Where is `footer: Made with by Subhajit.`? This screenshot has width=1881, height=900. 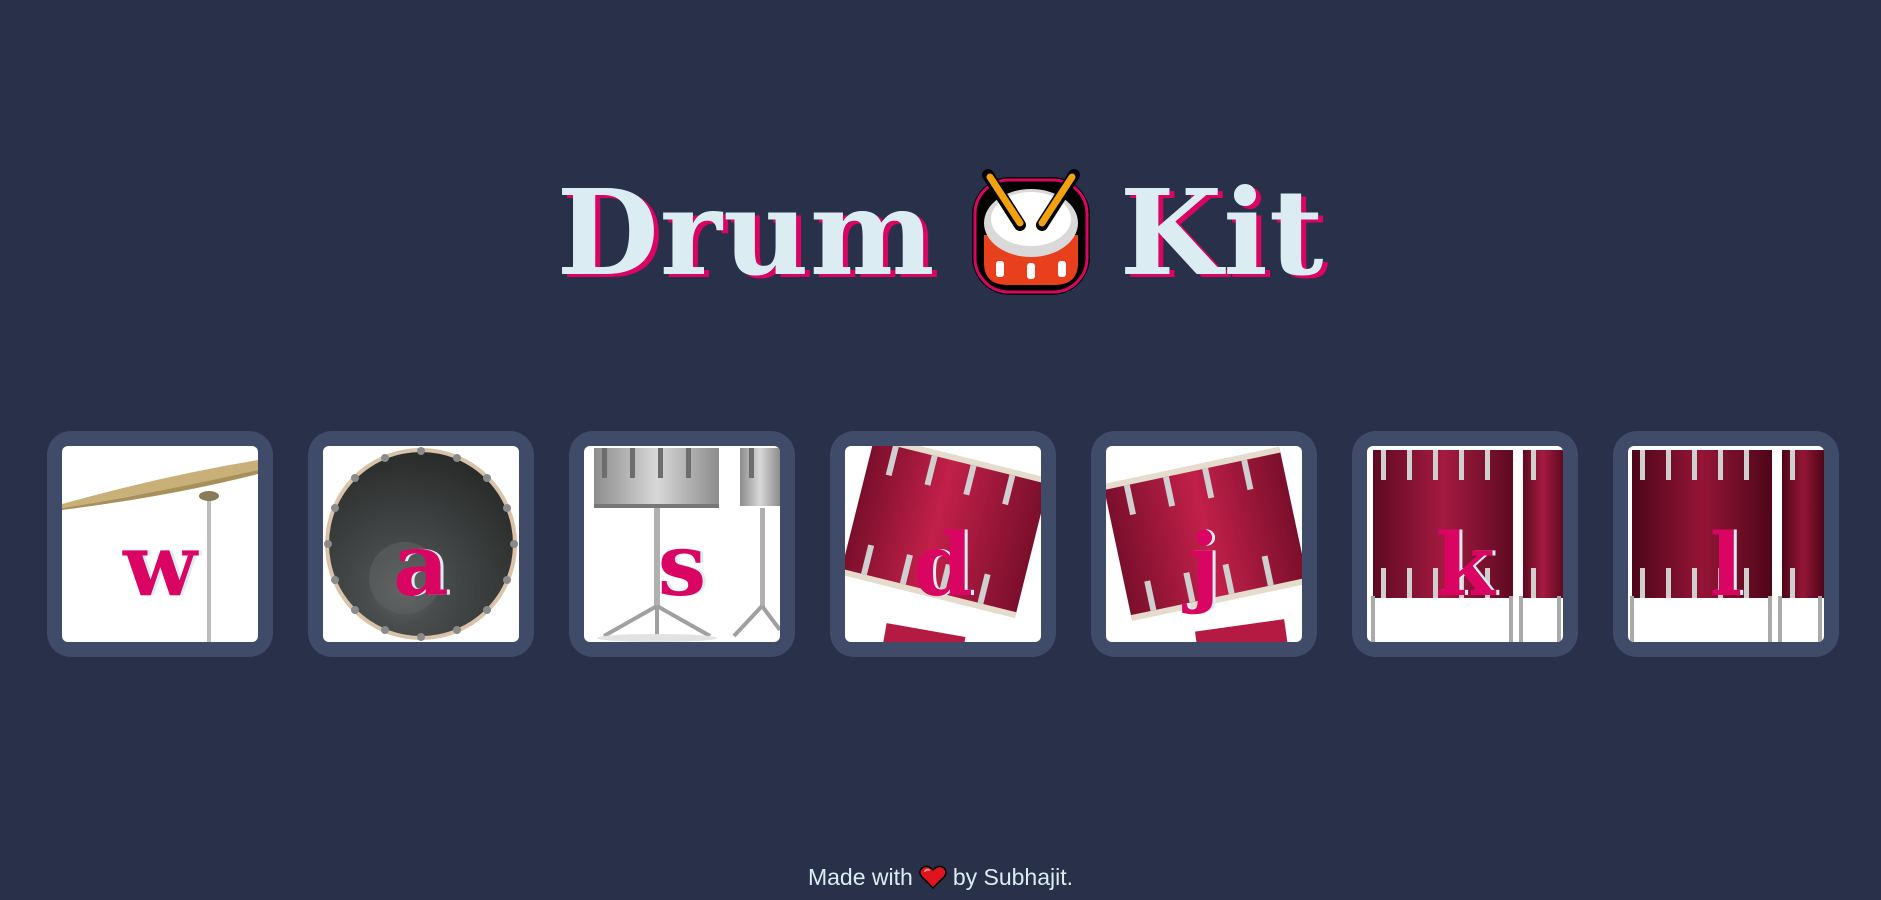
footer: Made with by Subhajit. is located at coordinates (940, 877).